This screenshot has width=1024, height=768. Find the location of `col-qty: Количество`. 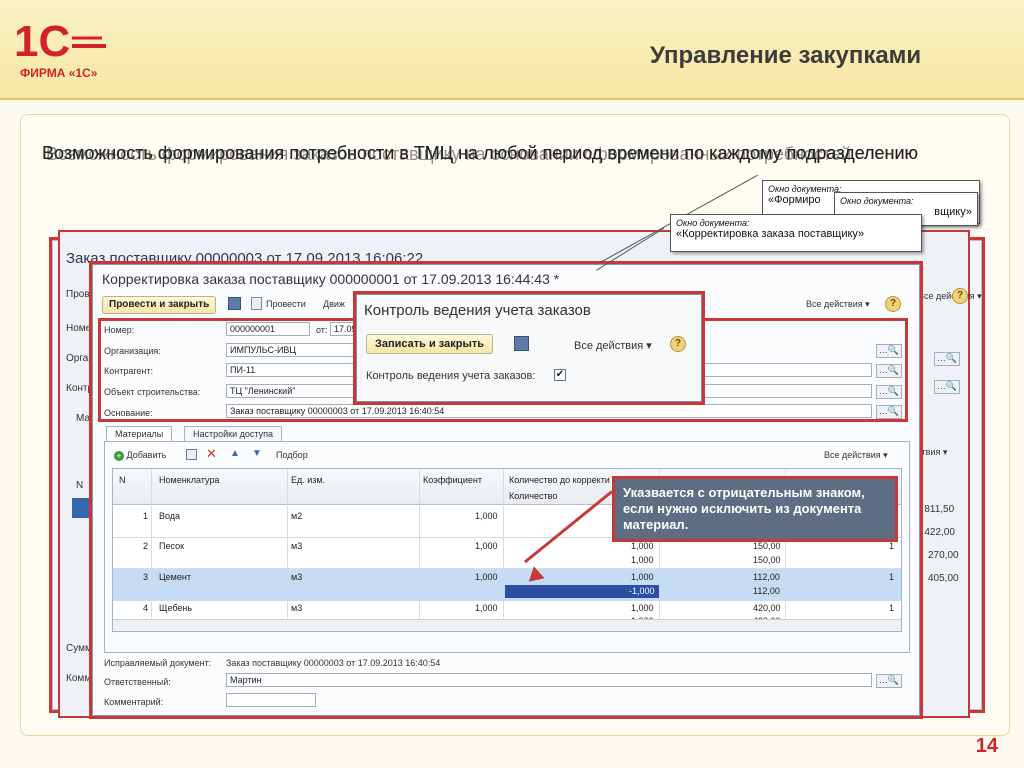

col-qty: Количество is located at coordinates (533, 496).